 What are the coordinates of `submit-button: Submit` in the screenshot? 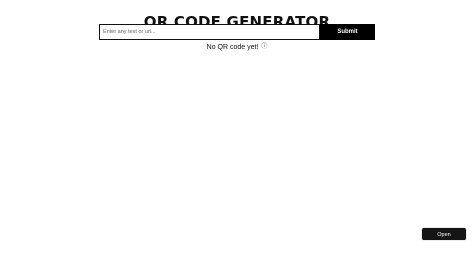 It's located at (347, 32).